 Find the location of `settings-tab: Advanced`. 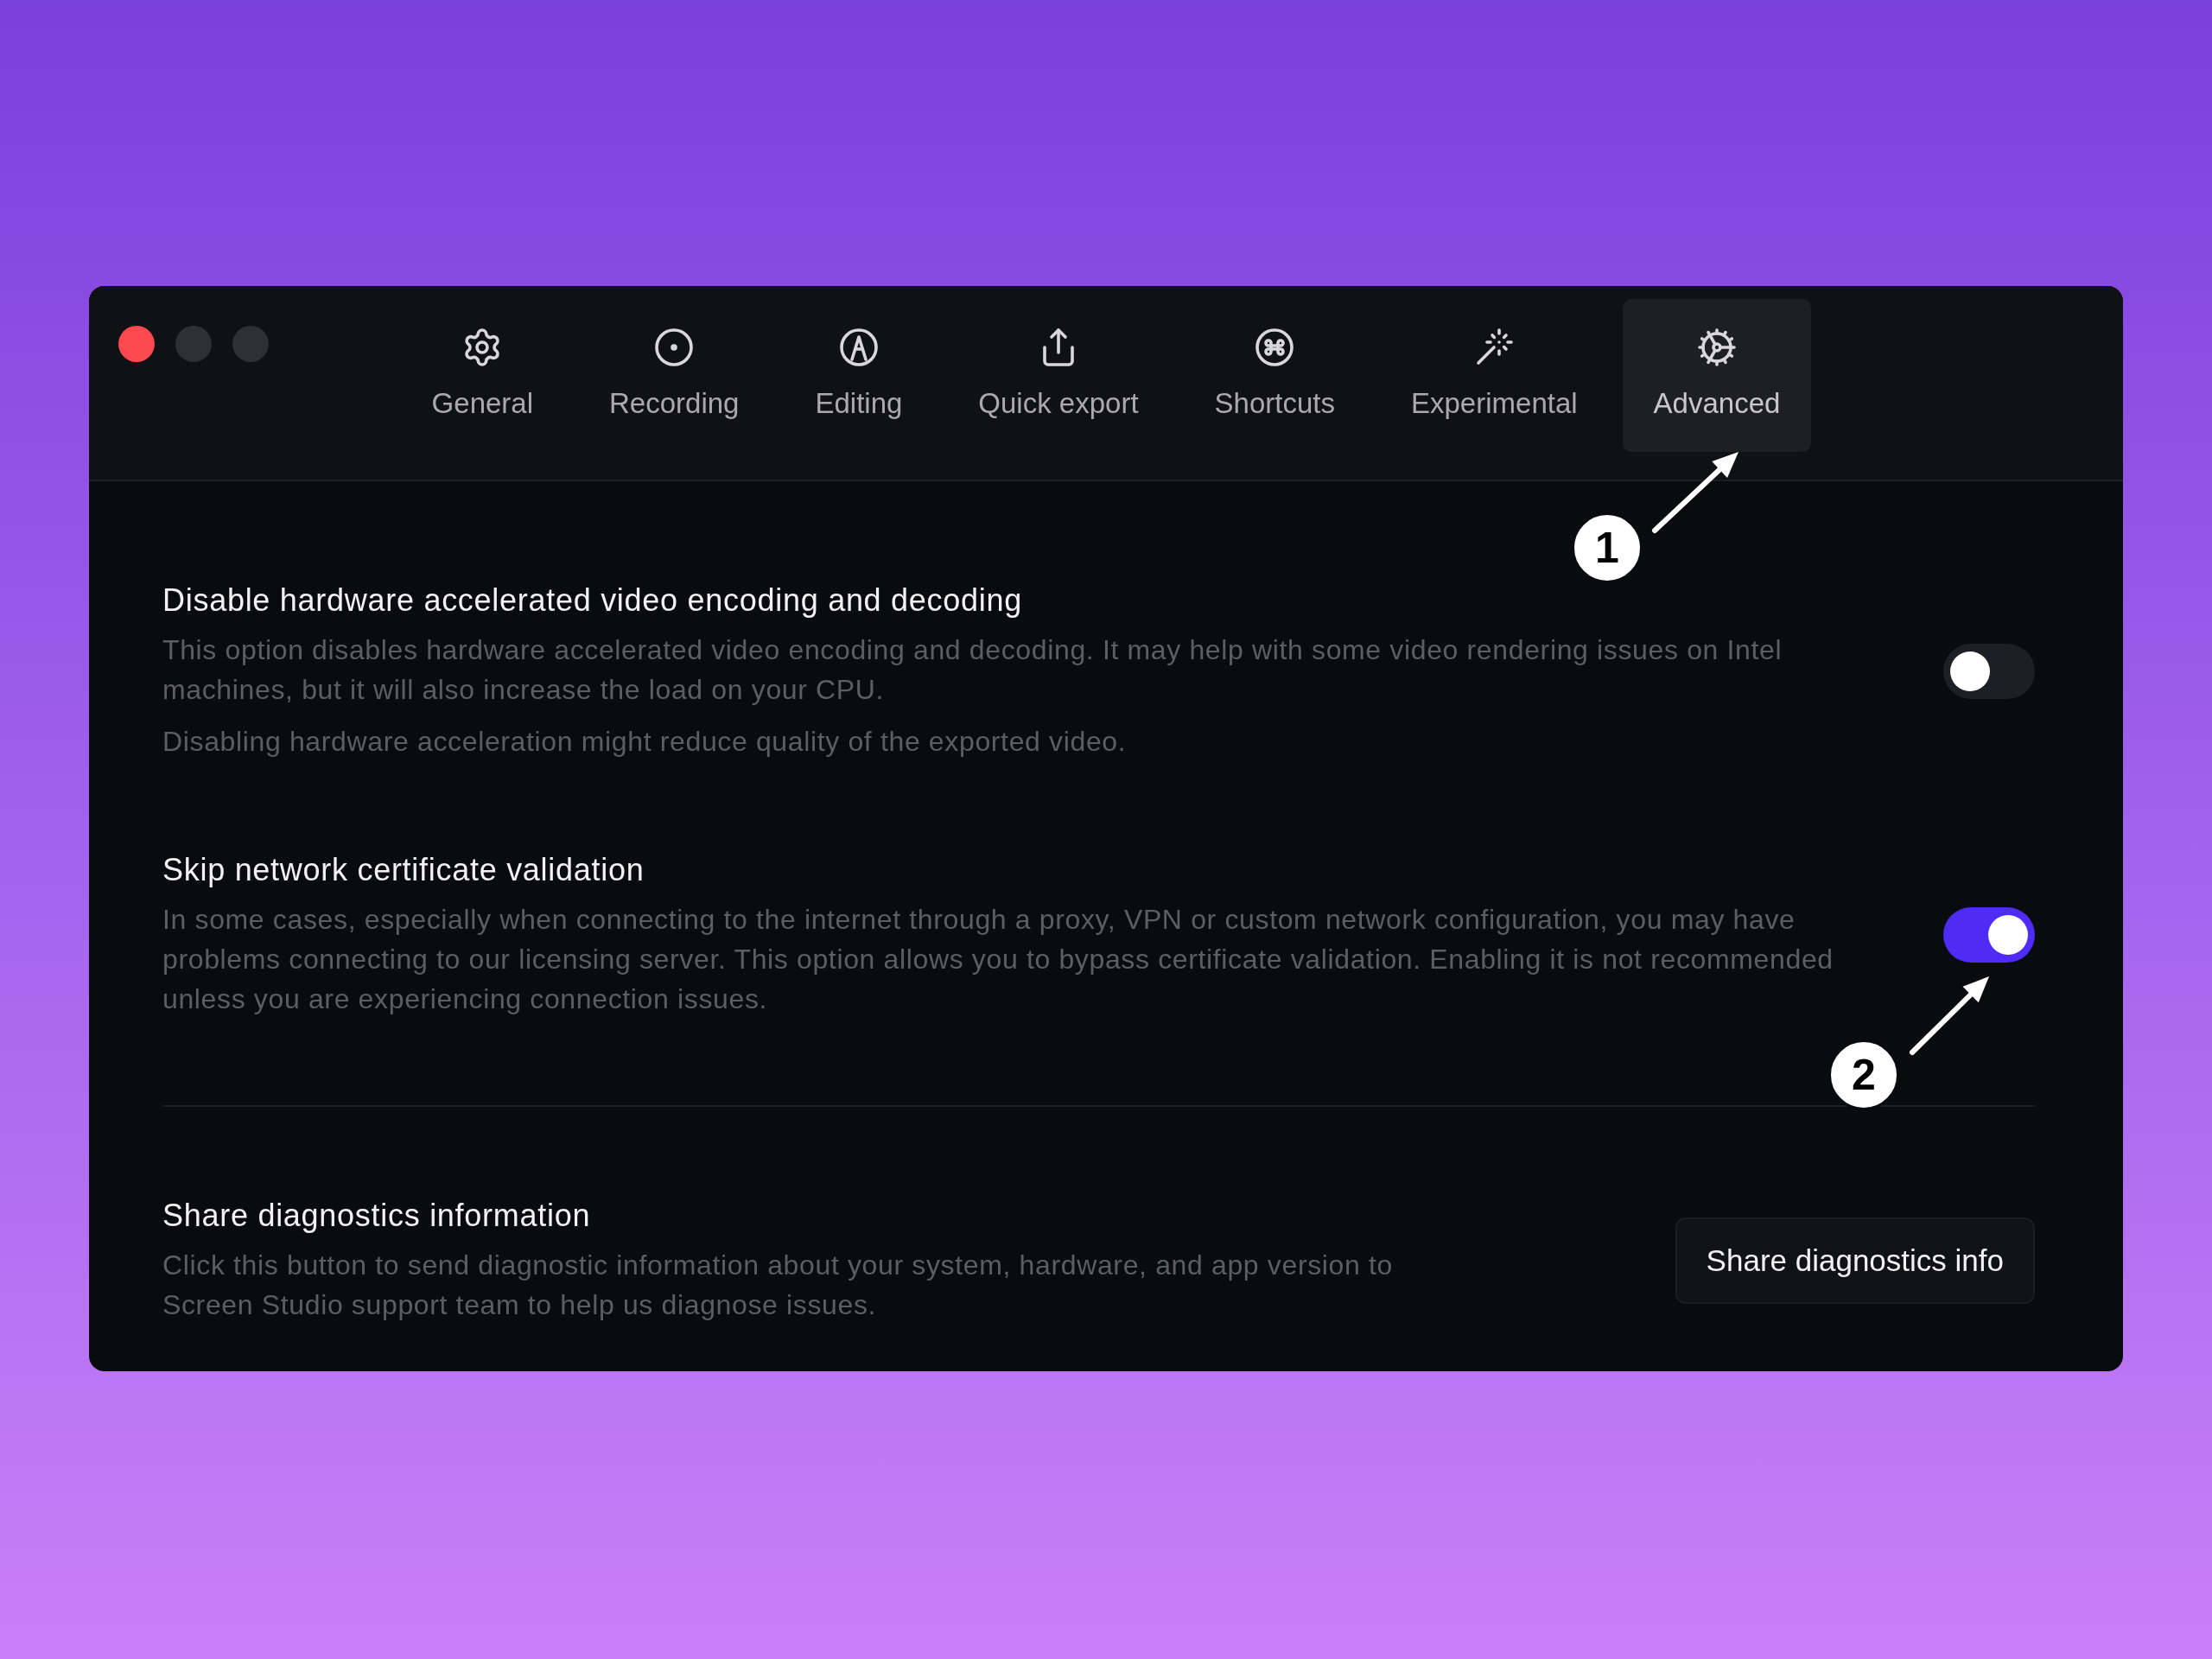

settings-tab: Advanced is located at coordinates (1717, 375).